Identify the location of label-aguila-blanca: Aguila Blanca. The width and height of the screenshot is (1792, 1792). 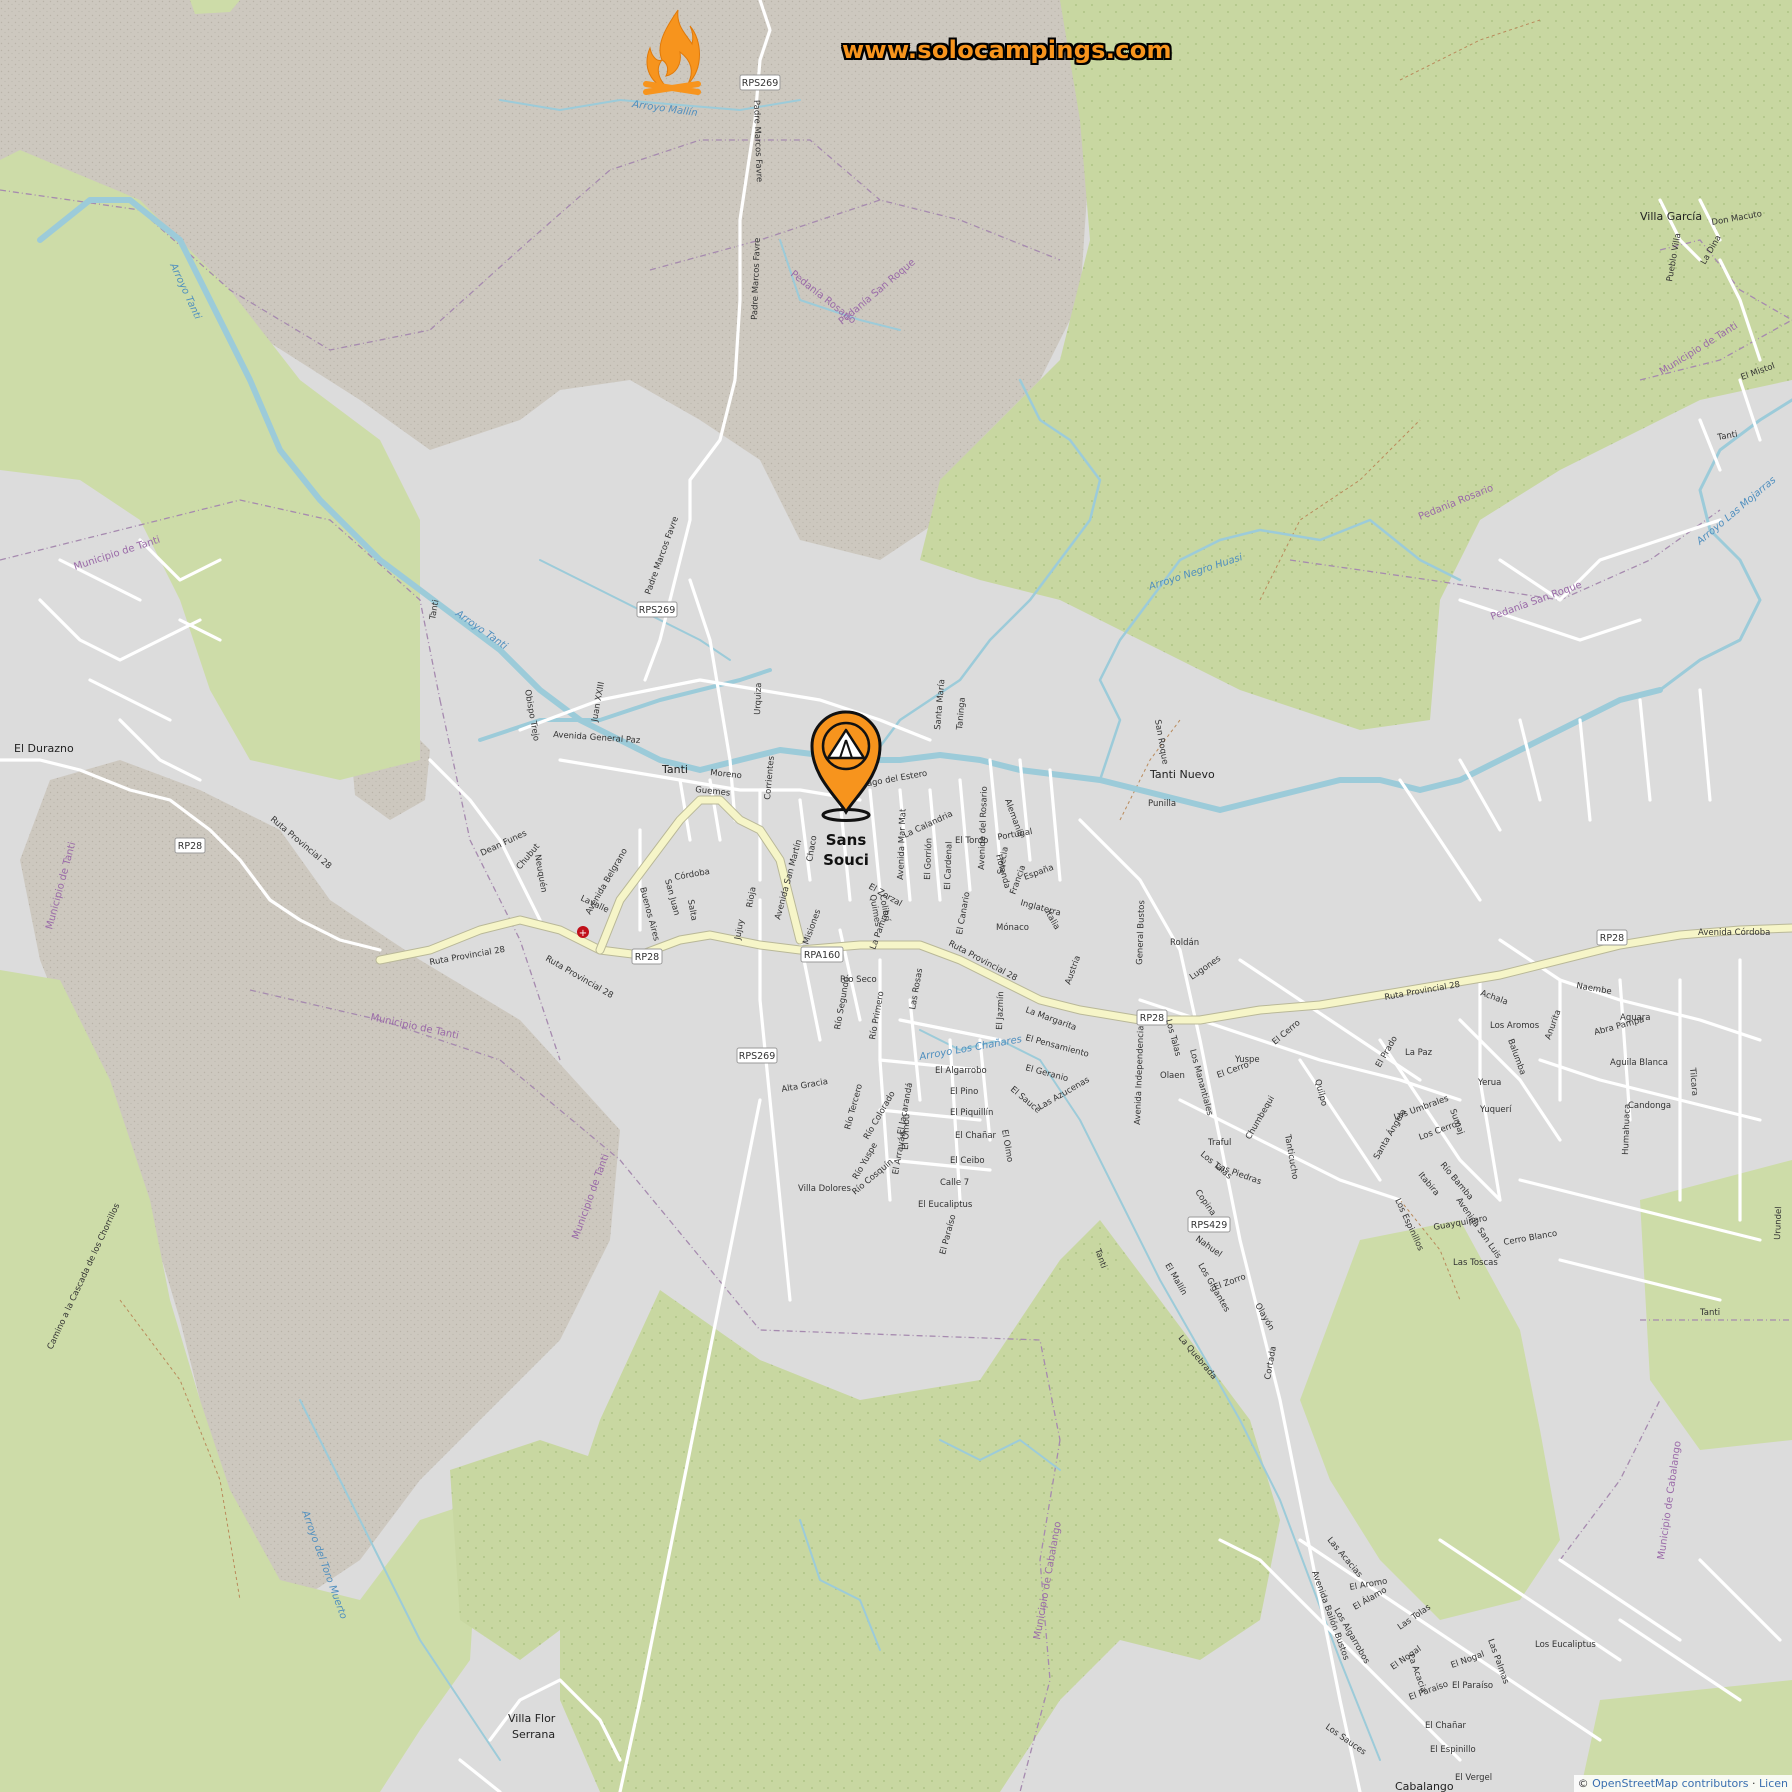
(1639, 1063).